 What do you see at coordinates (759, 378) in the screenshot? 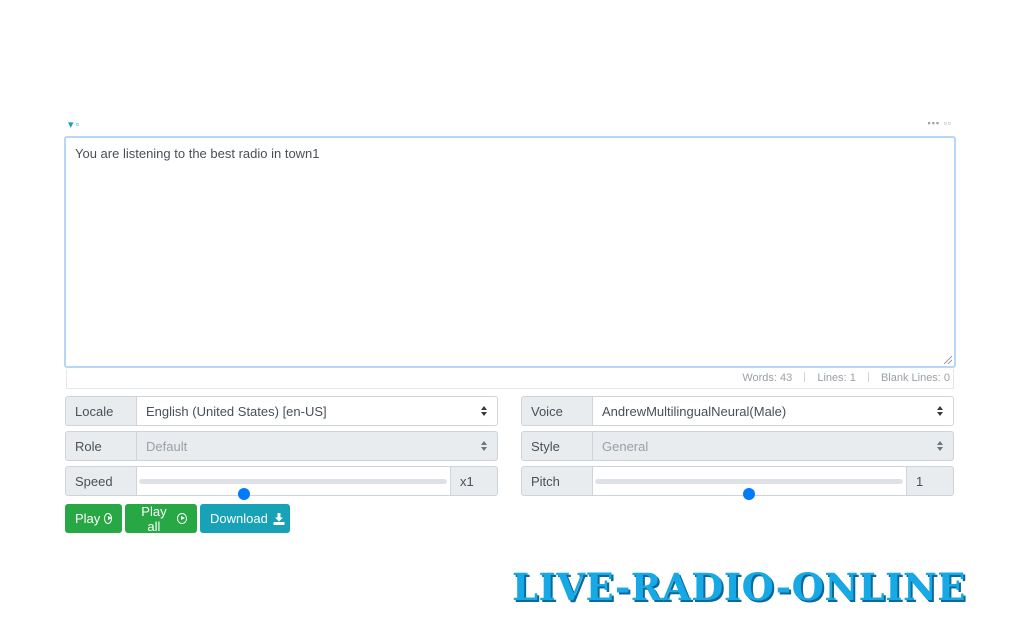
I see `words-label: Words:` at bounding box center [759, 378].